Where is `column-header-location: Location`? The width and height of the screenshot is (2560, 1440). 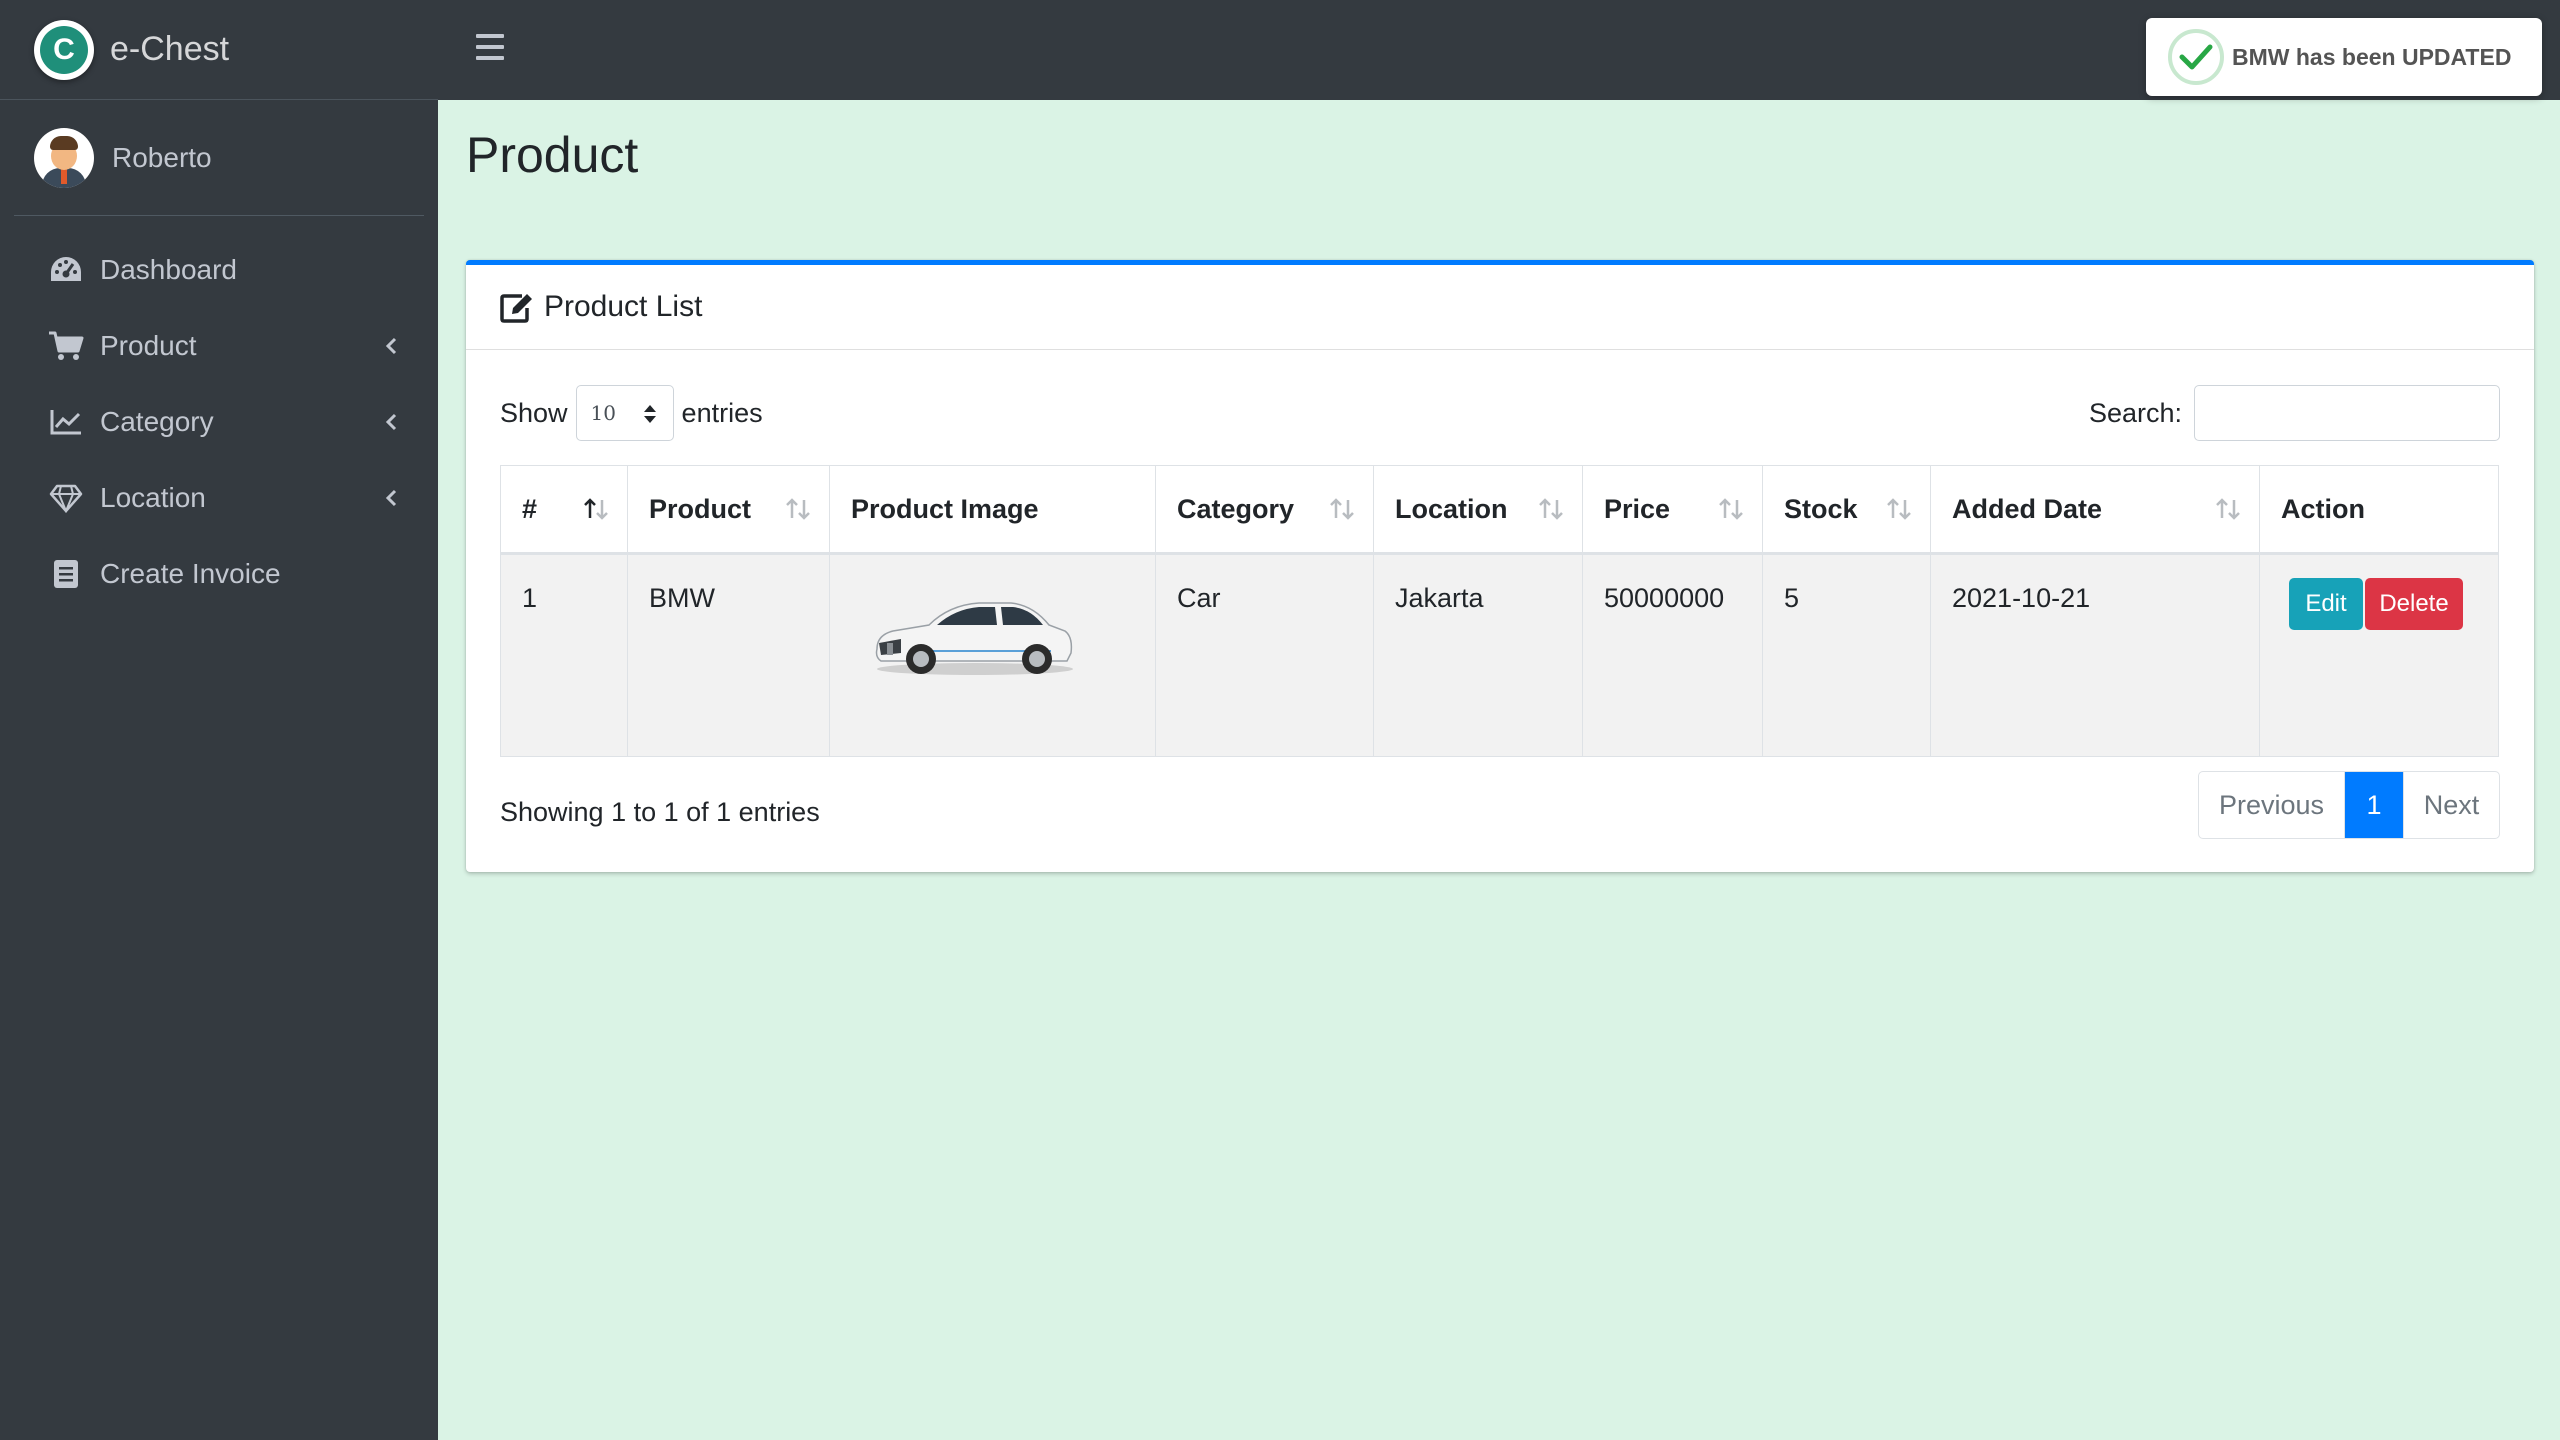
column-header-location: Location is located at coordinates (1478, 510).